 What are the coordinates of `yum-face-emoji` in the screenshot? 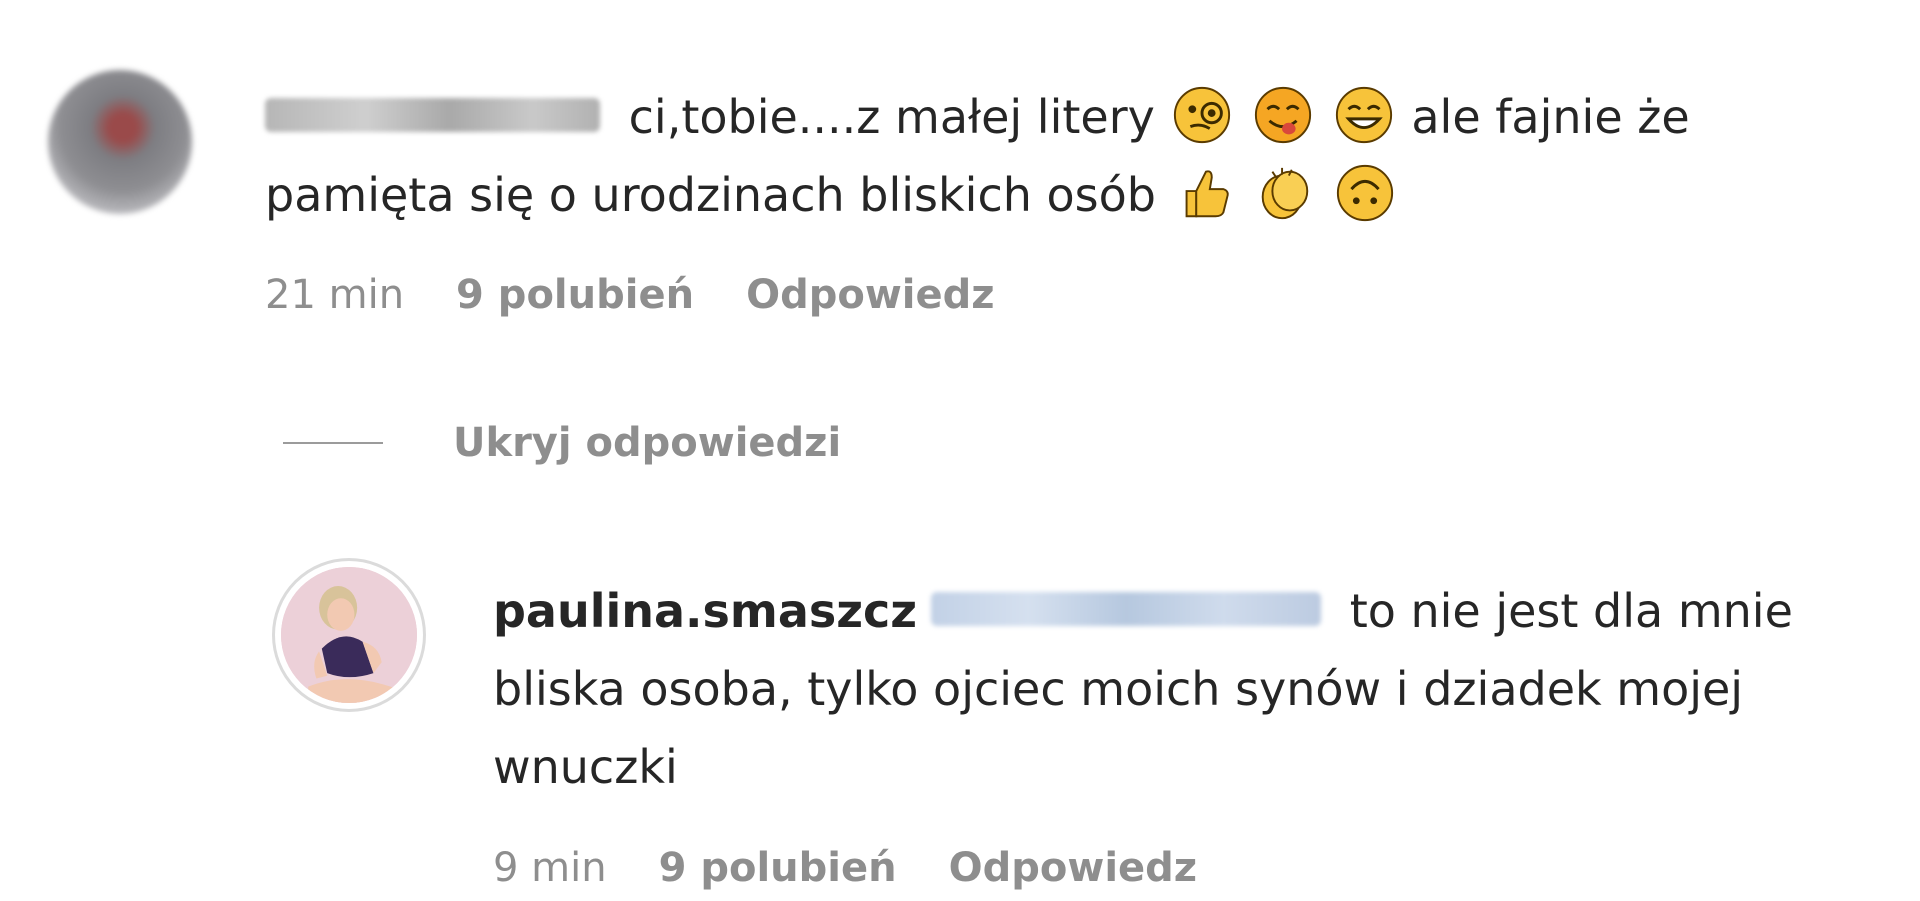 It's located at (1283, 115).